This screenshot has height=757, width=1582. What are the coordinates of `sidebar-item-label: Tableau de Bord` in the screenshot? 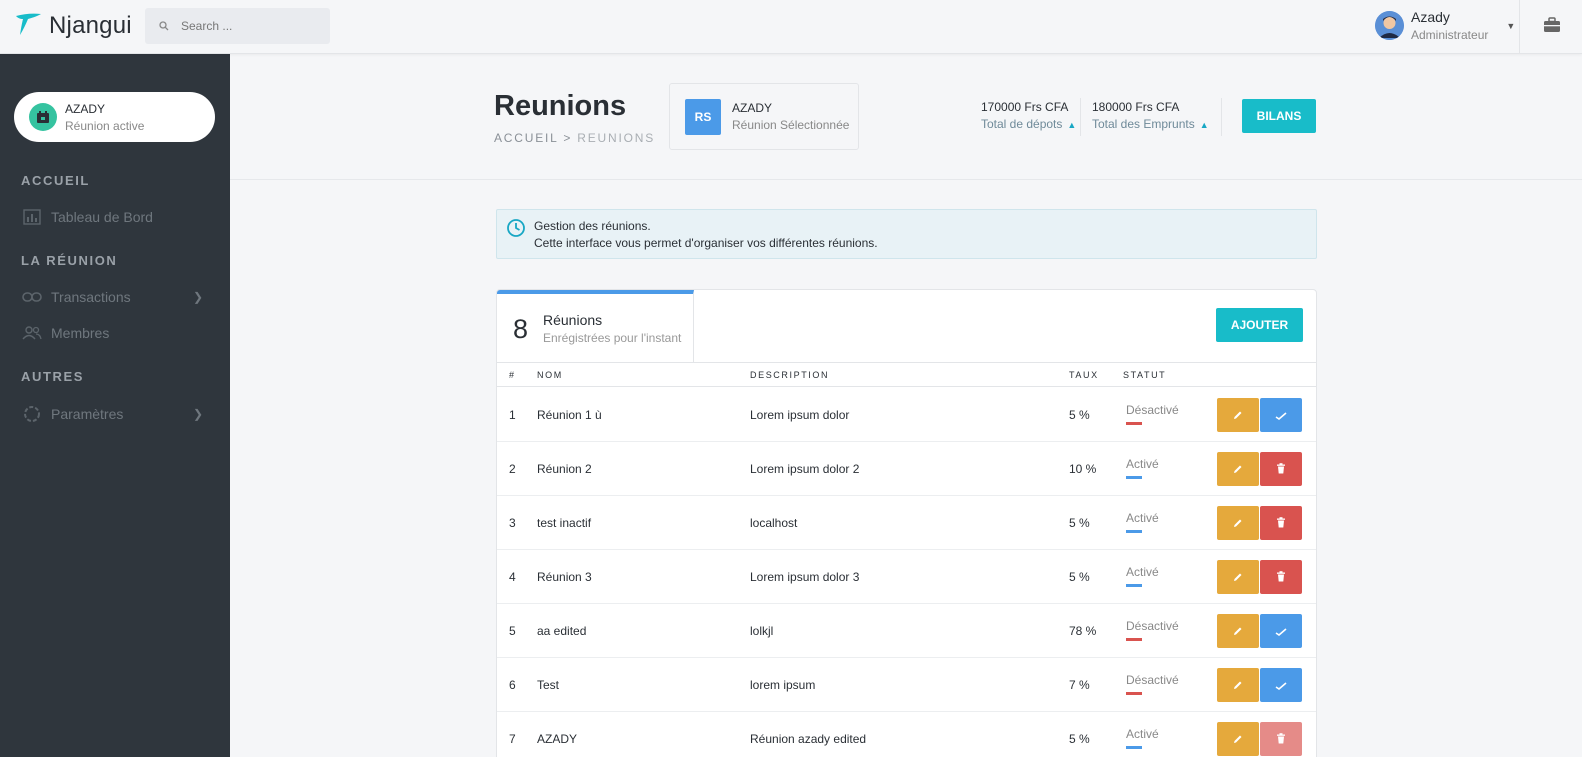 It's located at (102, 217).